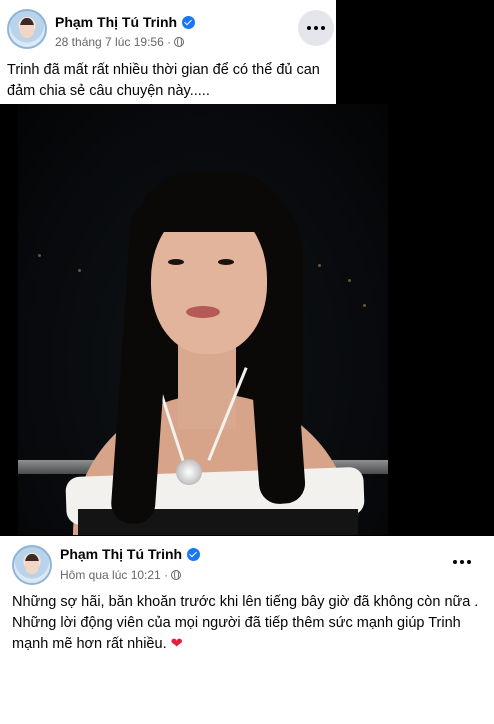  I want to click on pendant, so click(189, 472).